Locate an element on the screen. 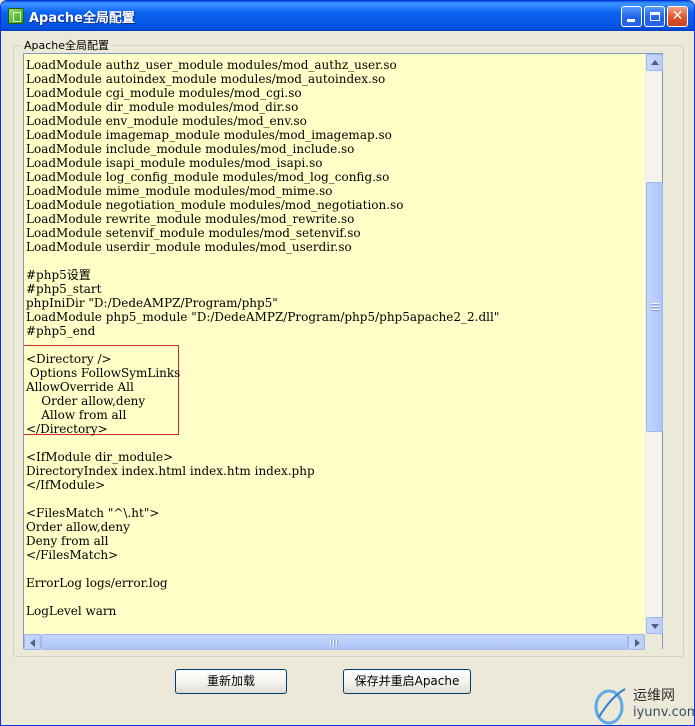 The width and height of the screenshot is (695, 726). reload-button: 重新加载 is located at coordinates (231, 681).